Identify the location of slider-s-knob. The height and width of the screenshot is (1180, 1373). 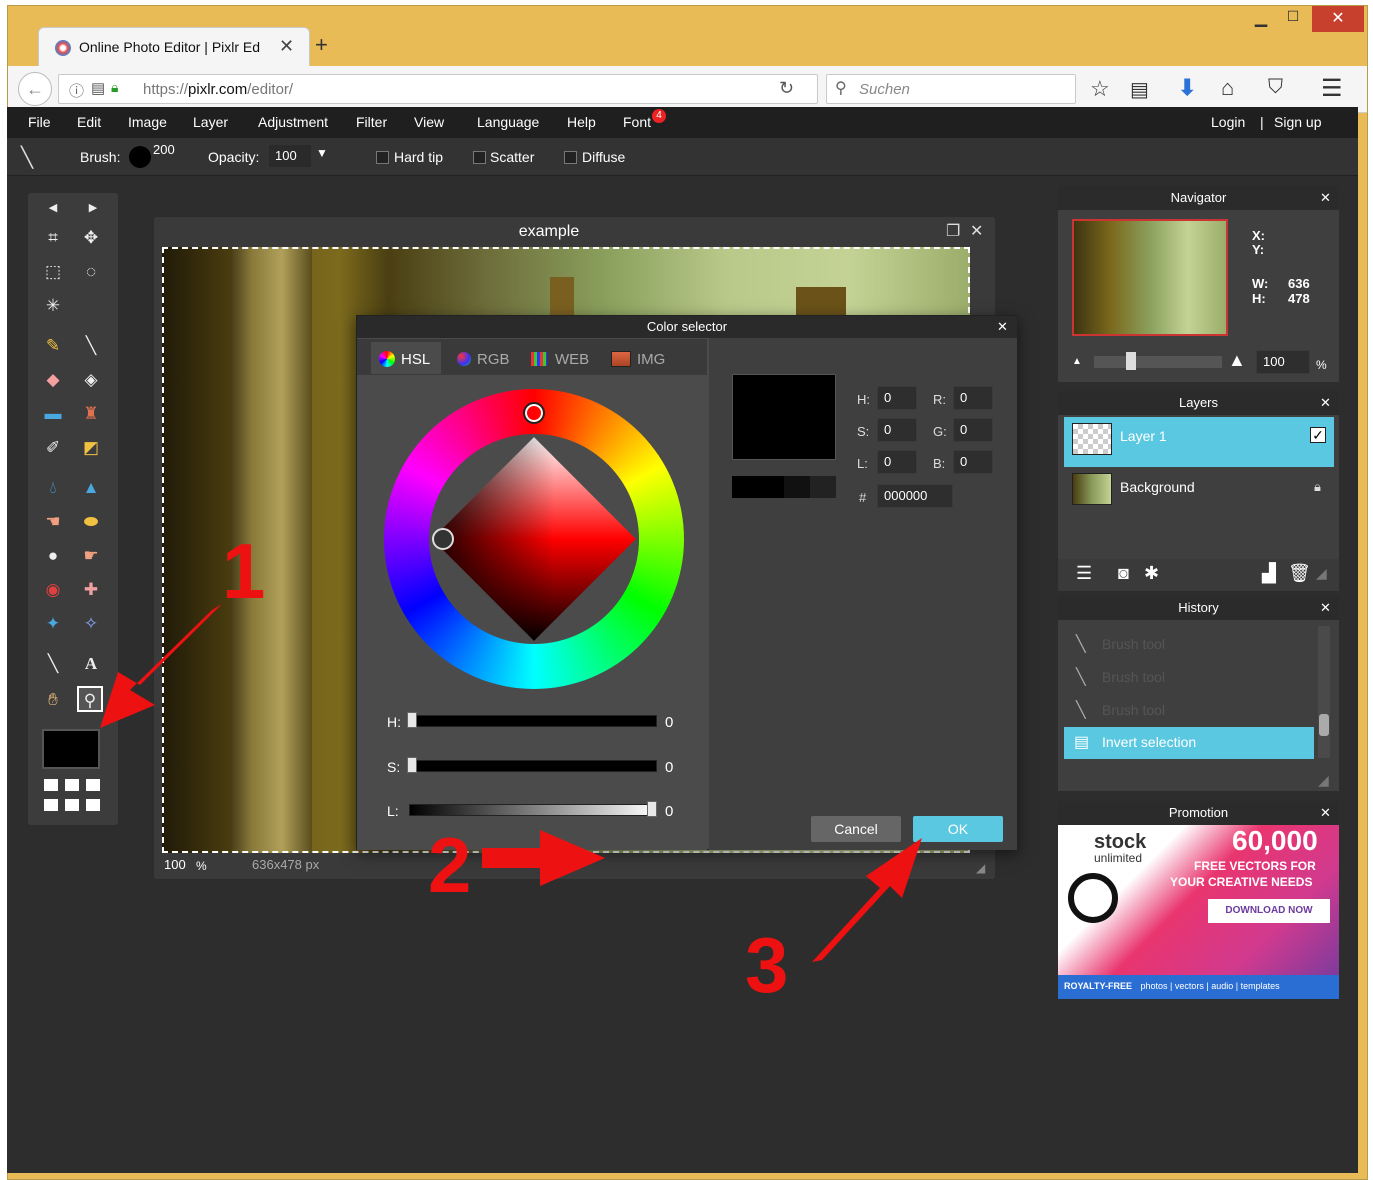
(412, 765).